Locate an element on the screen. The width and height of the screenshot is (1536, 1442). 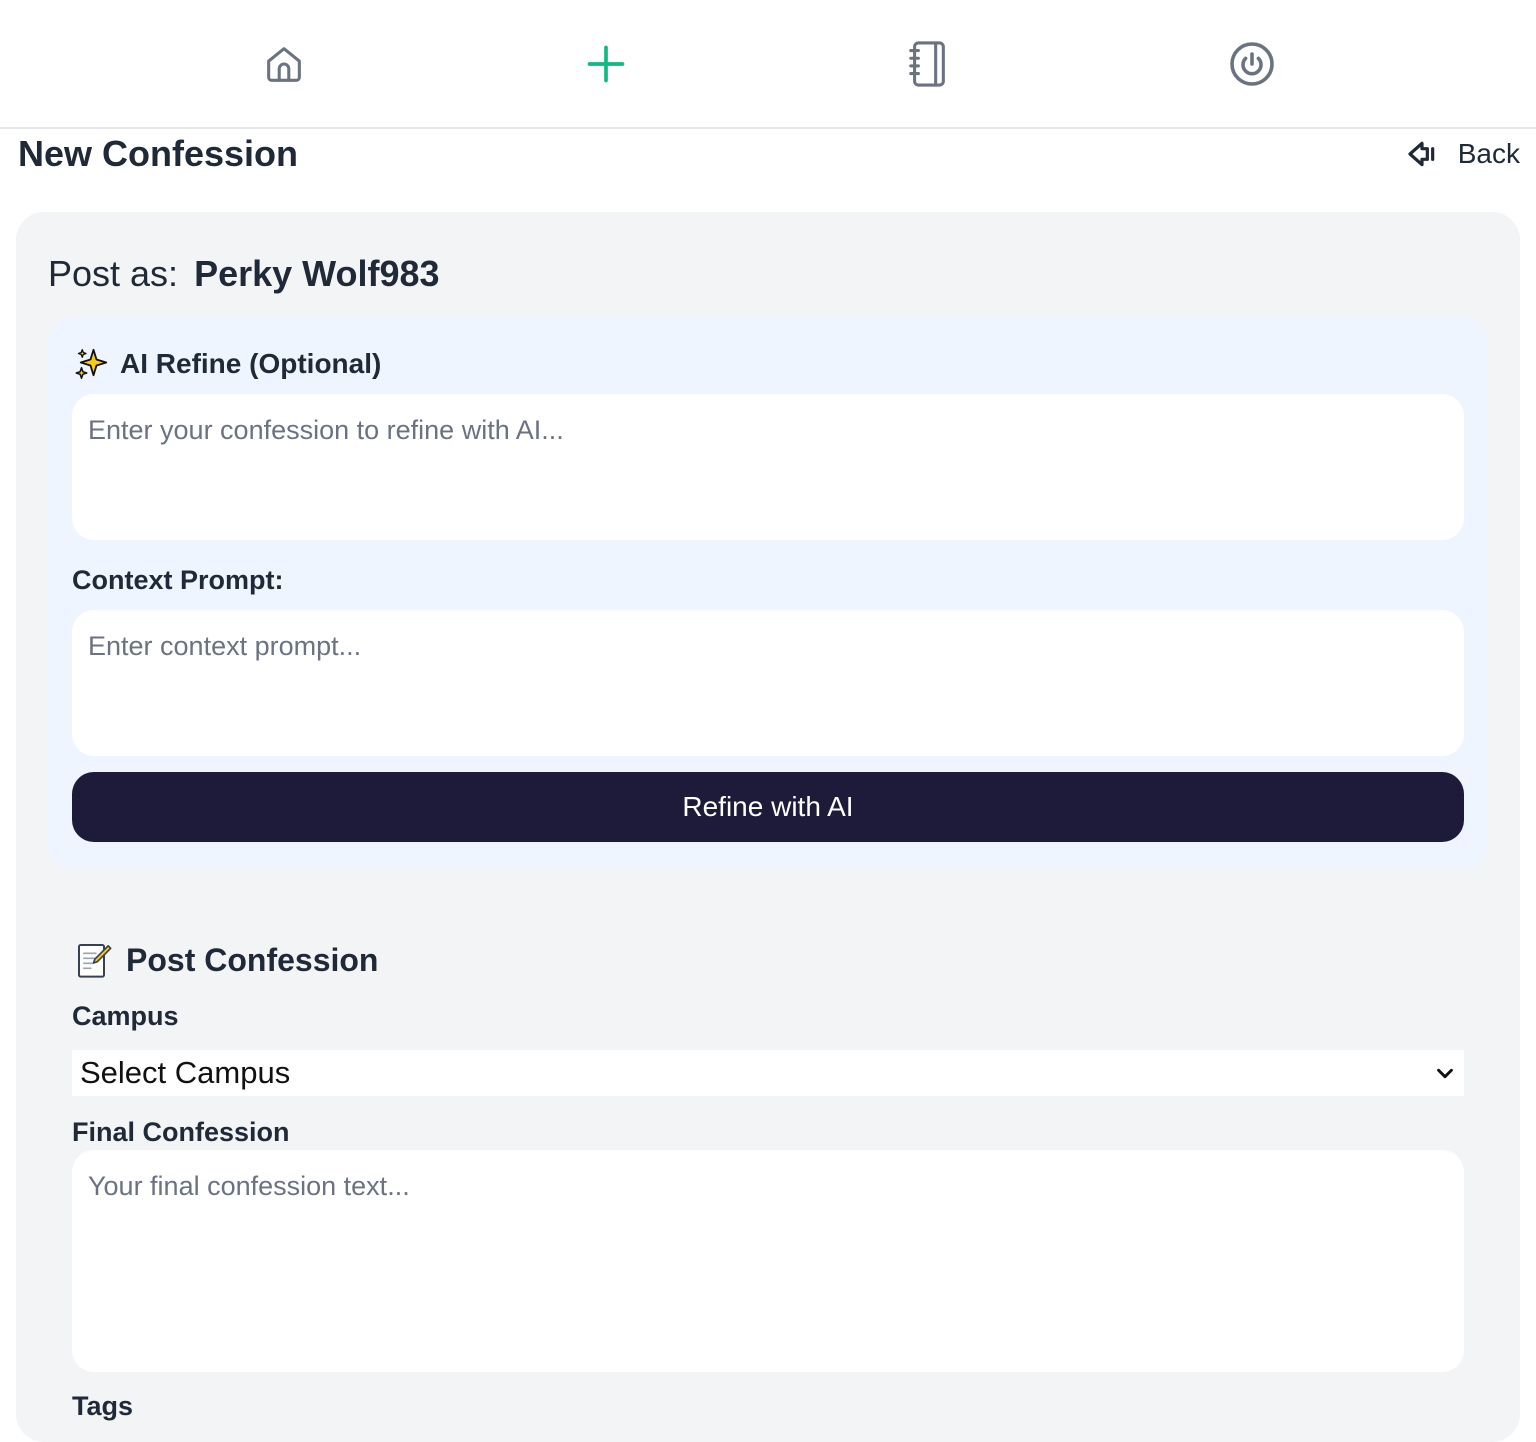
tags-label: Tags is located at coordinates (103, 1406).